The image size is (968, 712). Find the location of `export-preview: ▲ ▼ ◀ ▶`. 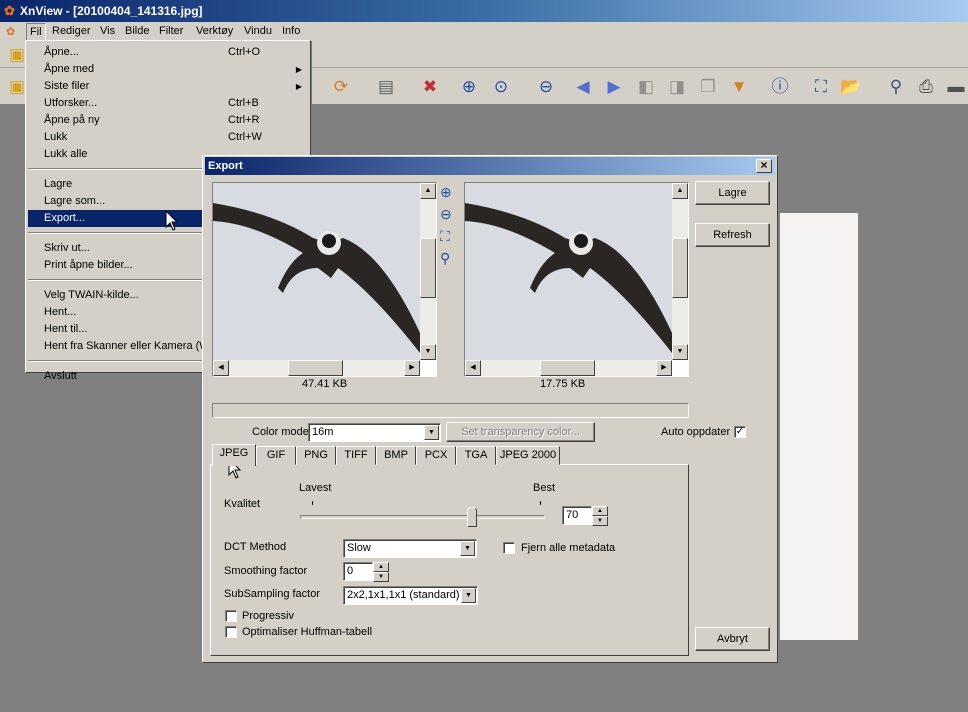

export-preview: ▲ ▼ ◀ ▶ is located at coordinates (576, 279).